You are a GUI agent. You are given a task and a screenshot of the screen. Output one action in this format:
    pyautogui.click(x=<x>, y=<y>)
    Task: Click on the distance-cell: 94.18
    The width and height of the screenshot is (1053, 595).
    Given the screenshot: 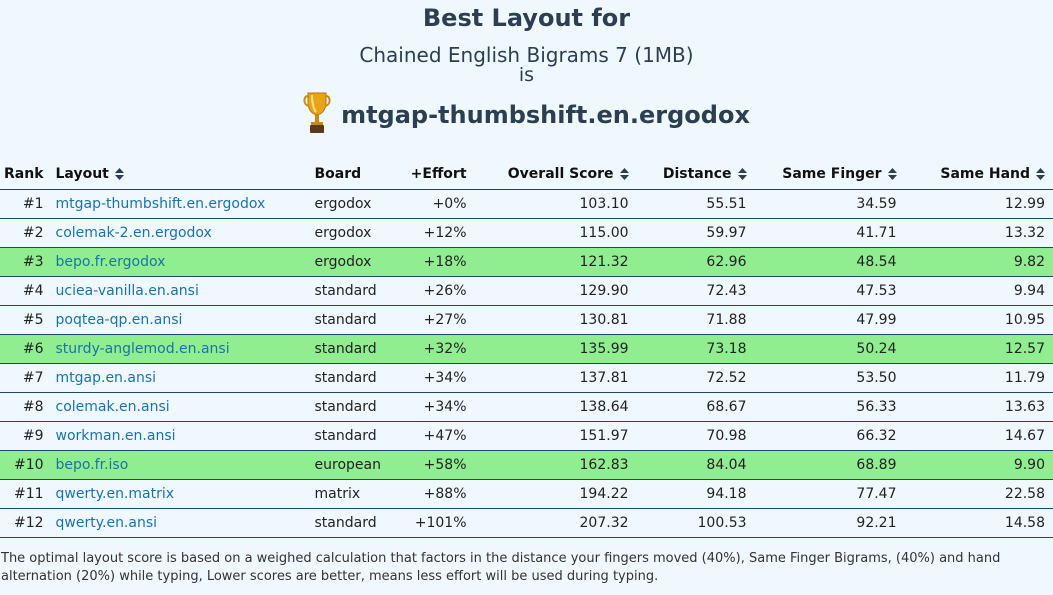 What is the action you would take?
    pyautogui.click(x=695, y=494)
    